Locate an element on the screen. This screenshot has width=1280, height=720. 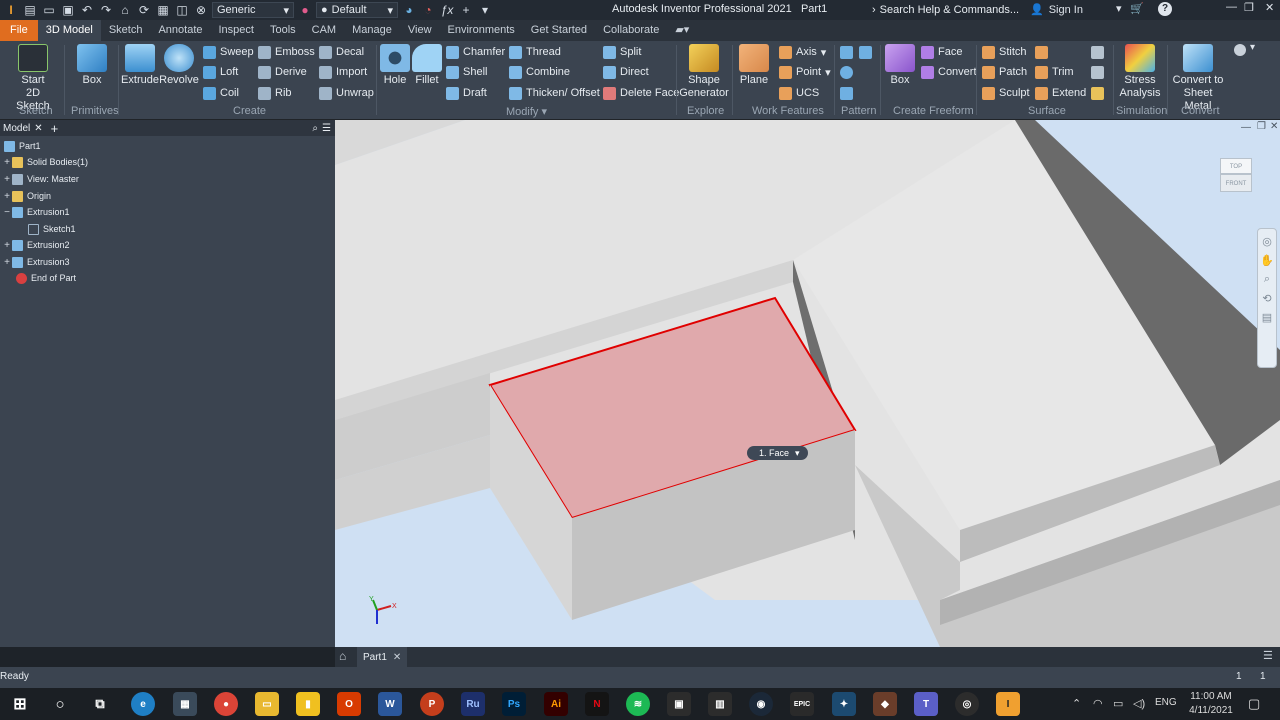
emboss-button: Emboss is located at coordinates (286, 52).